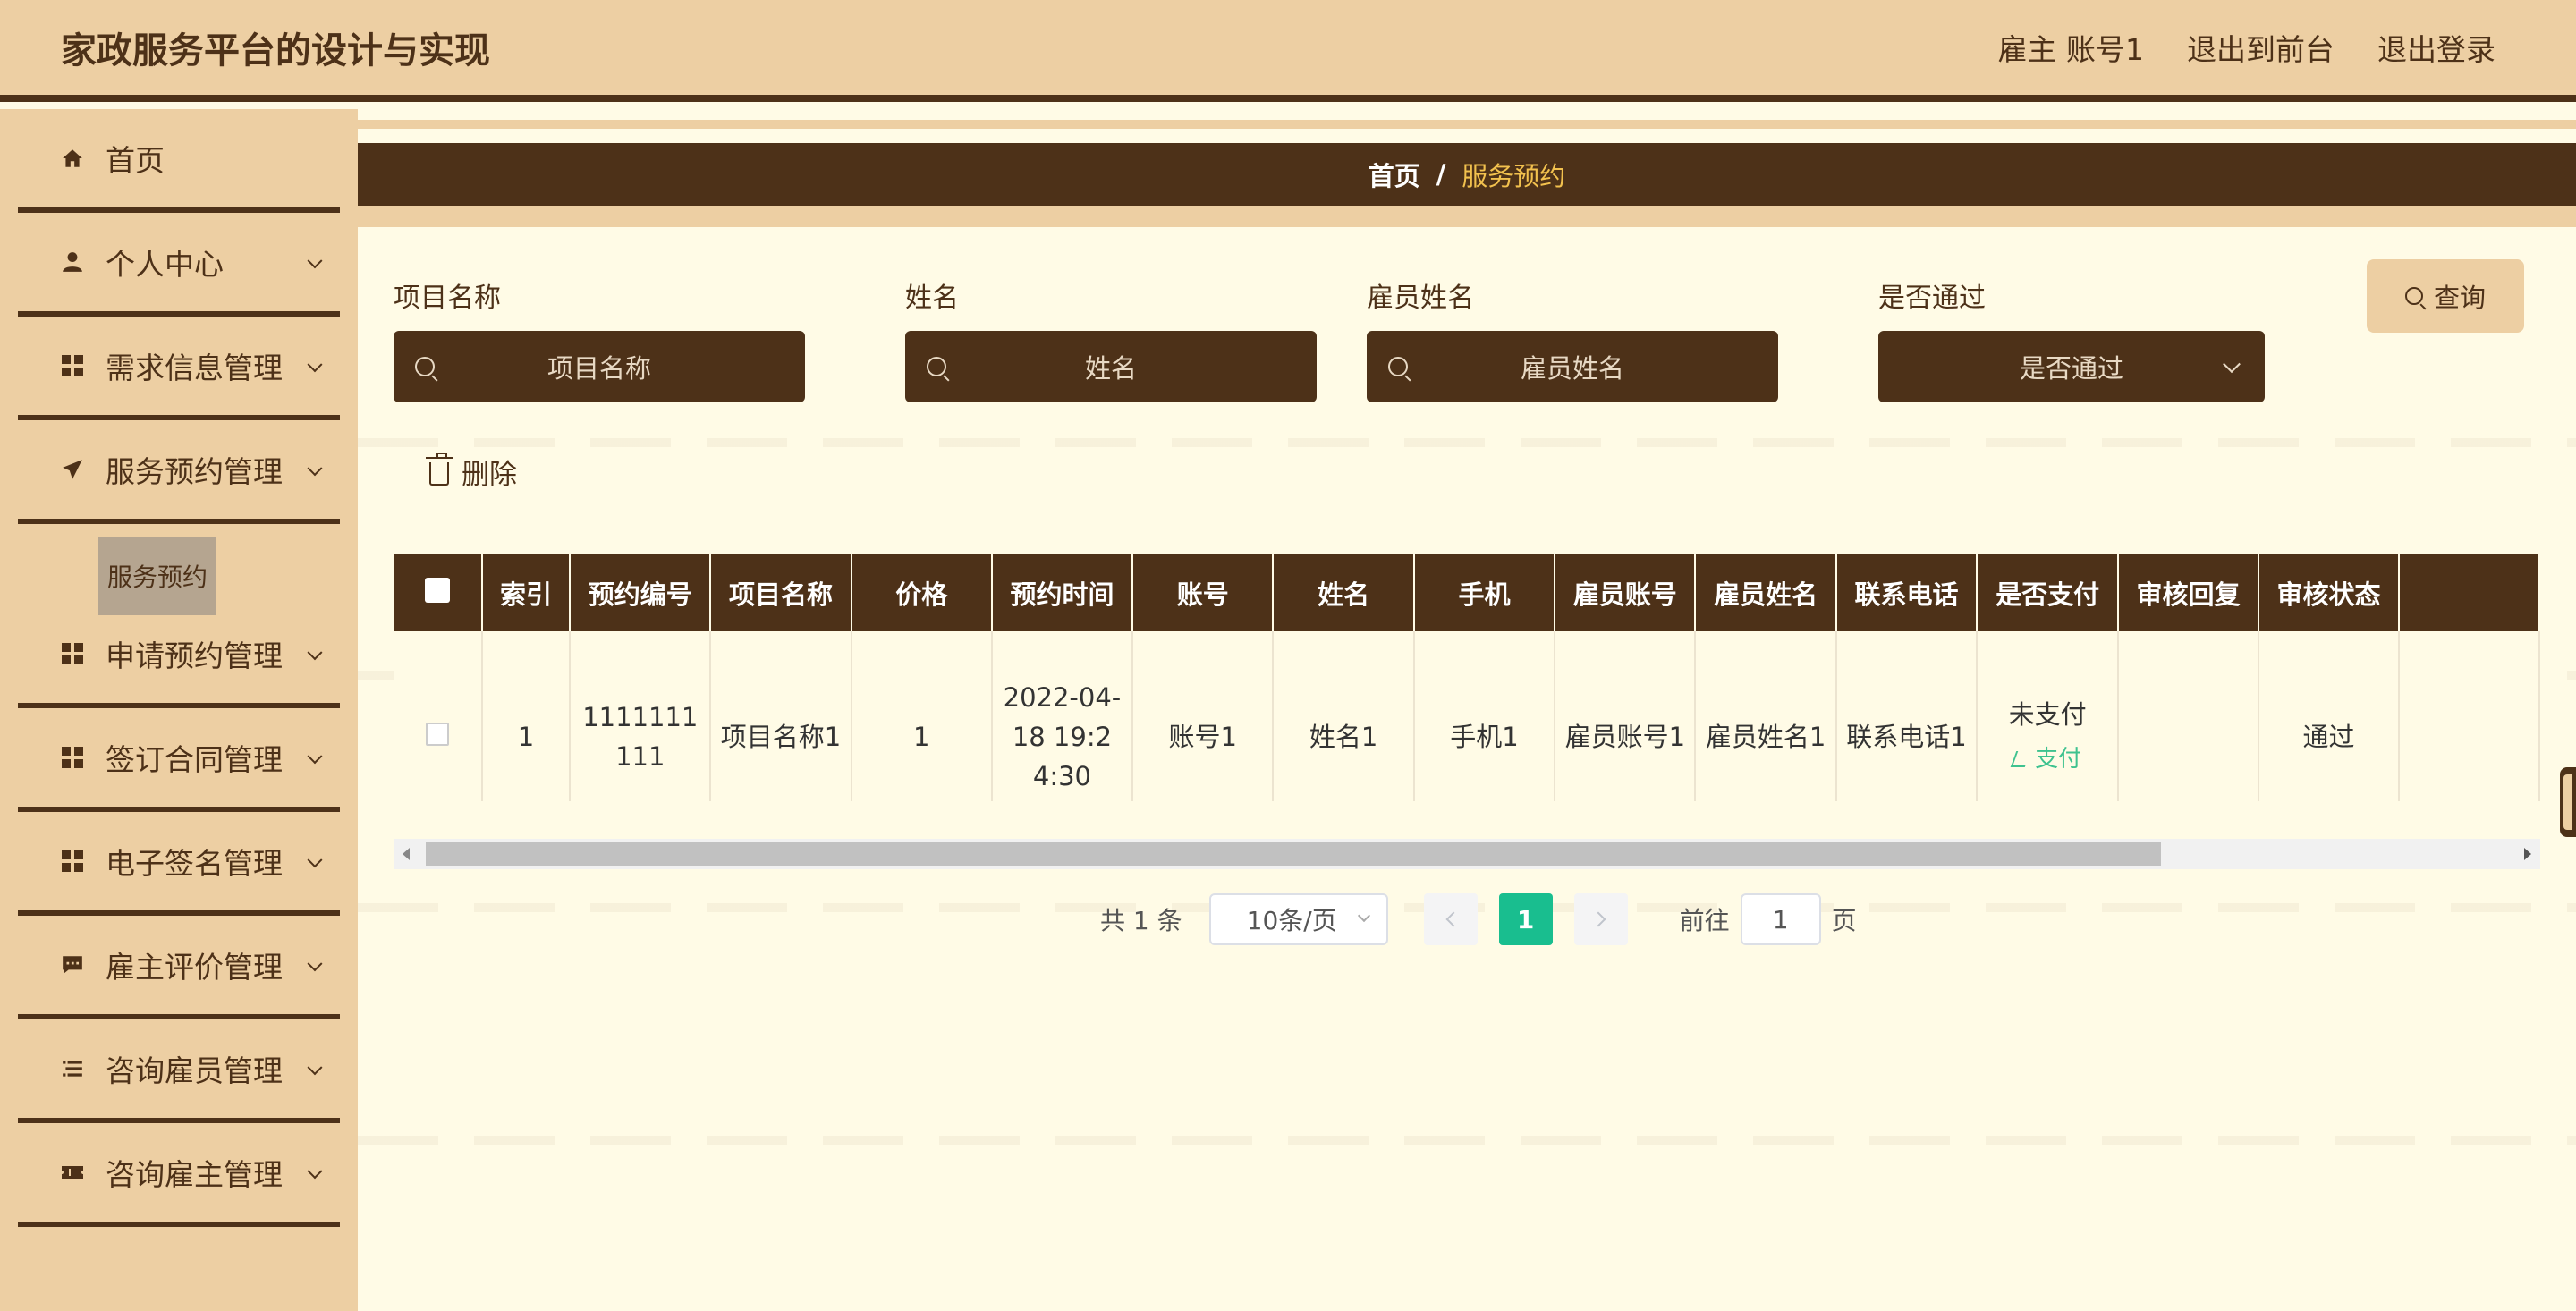  What do you see at coordinates (932, 298) in the screenshot?
I see `name-label: 姓名` at bounding box center [932, 298].